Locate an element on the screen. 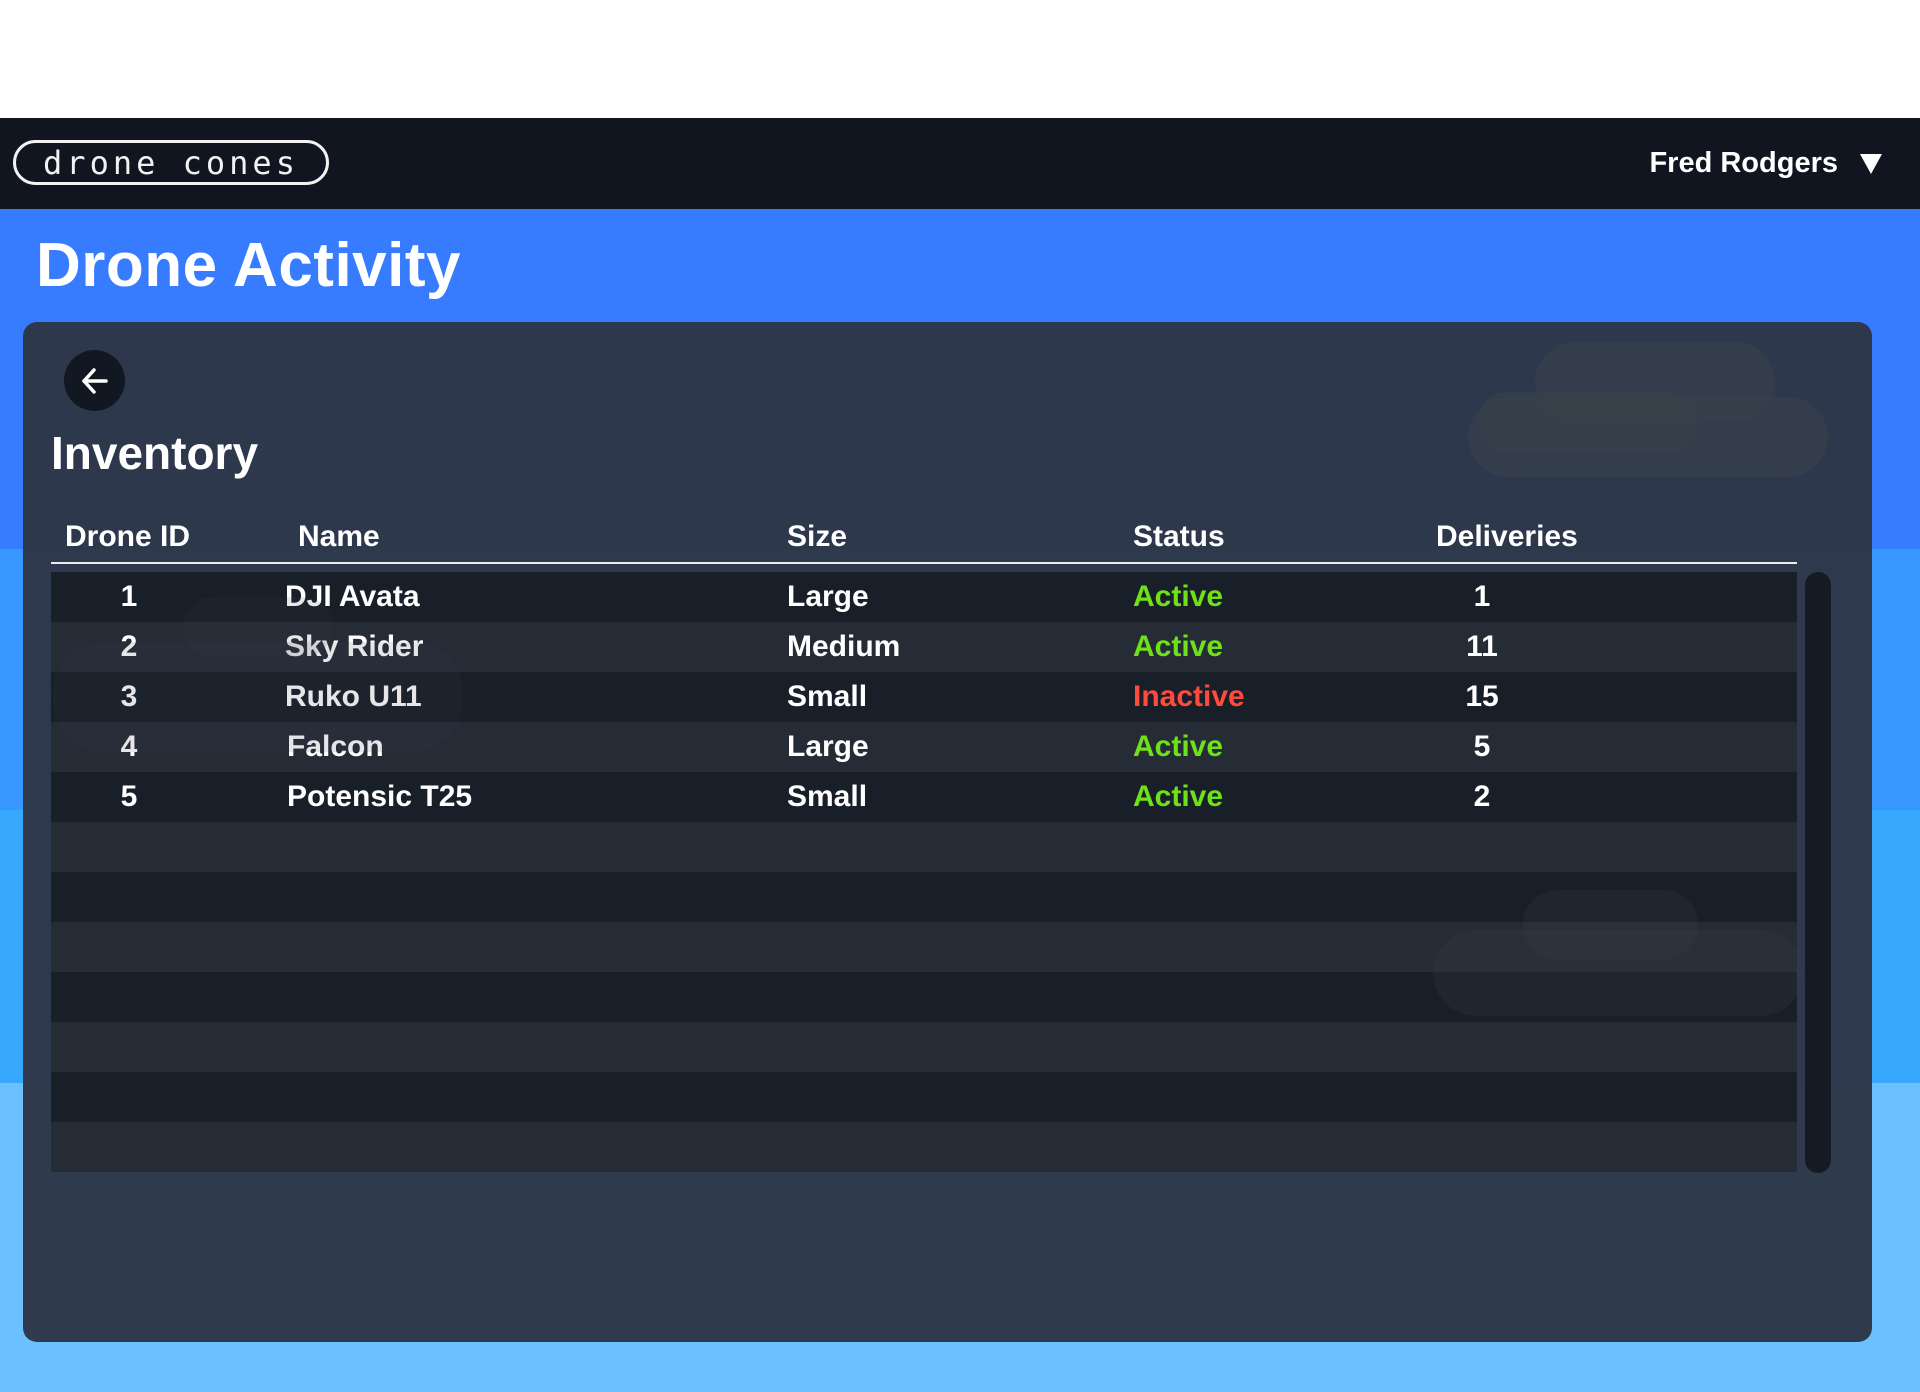 This screenshot has height=1392, width=1920. cell-deliveries: 1 is located at coordinates (1482, 596).